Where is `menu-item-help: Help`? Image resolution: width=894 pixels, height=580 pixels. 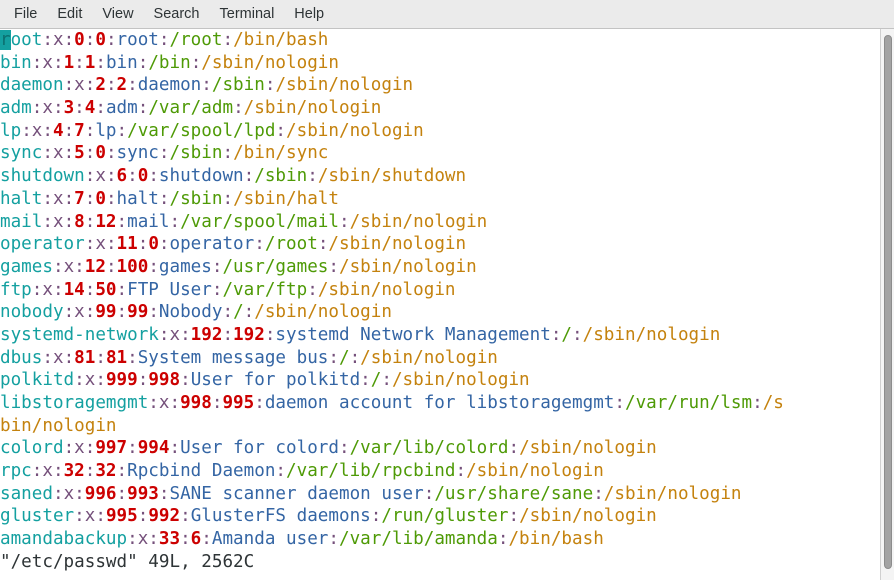
menu-item-help: Help is located at coordinates (309, 14).